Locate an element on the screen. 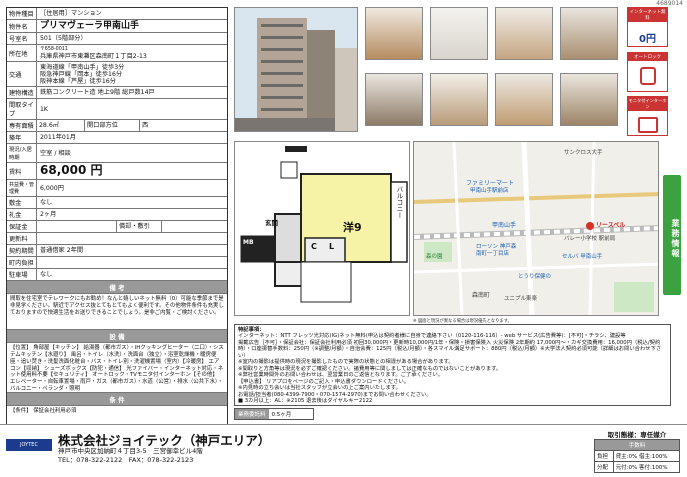  monitor-label: モニタ付インターホン is located at coordinates (647, 104).